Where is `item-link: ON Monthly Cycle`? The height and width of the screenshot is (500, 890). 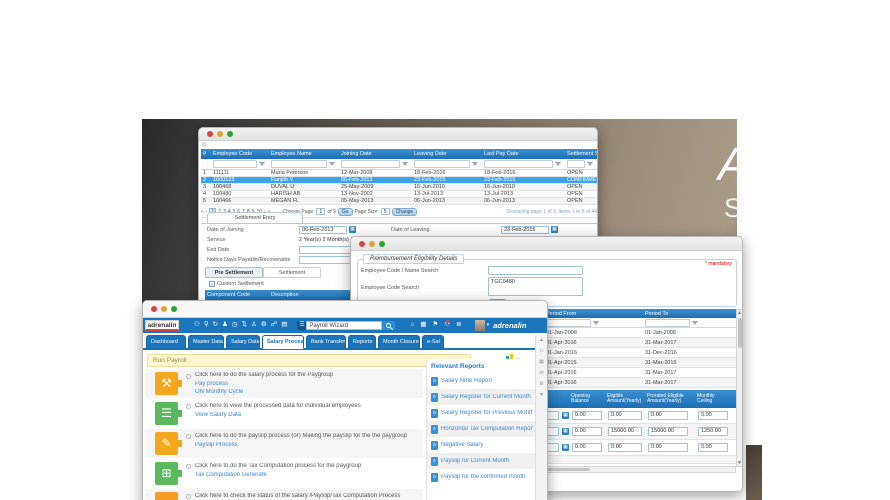 item-link: ON Monthly Cycle is located at coordinates (219, 392).